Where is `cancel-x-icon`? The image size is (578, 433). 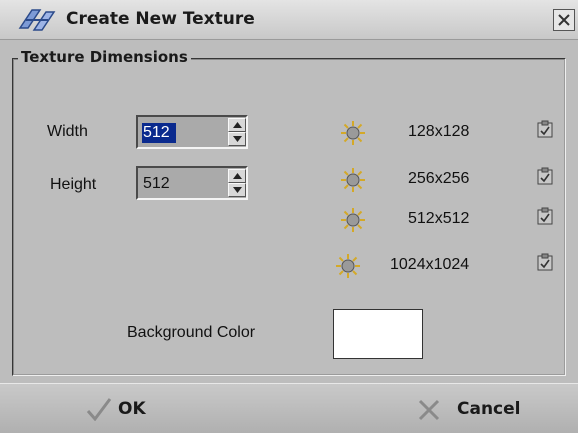 cancel-x-icon is located at coordinates (429, 410).